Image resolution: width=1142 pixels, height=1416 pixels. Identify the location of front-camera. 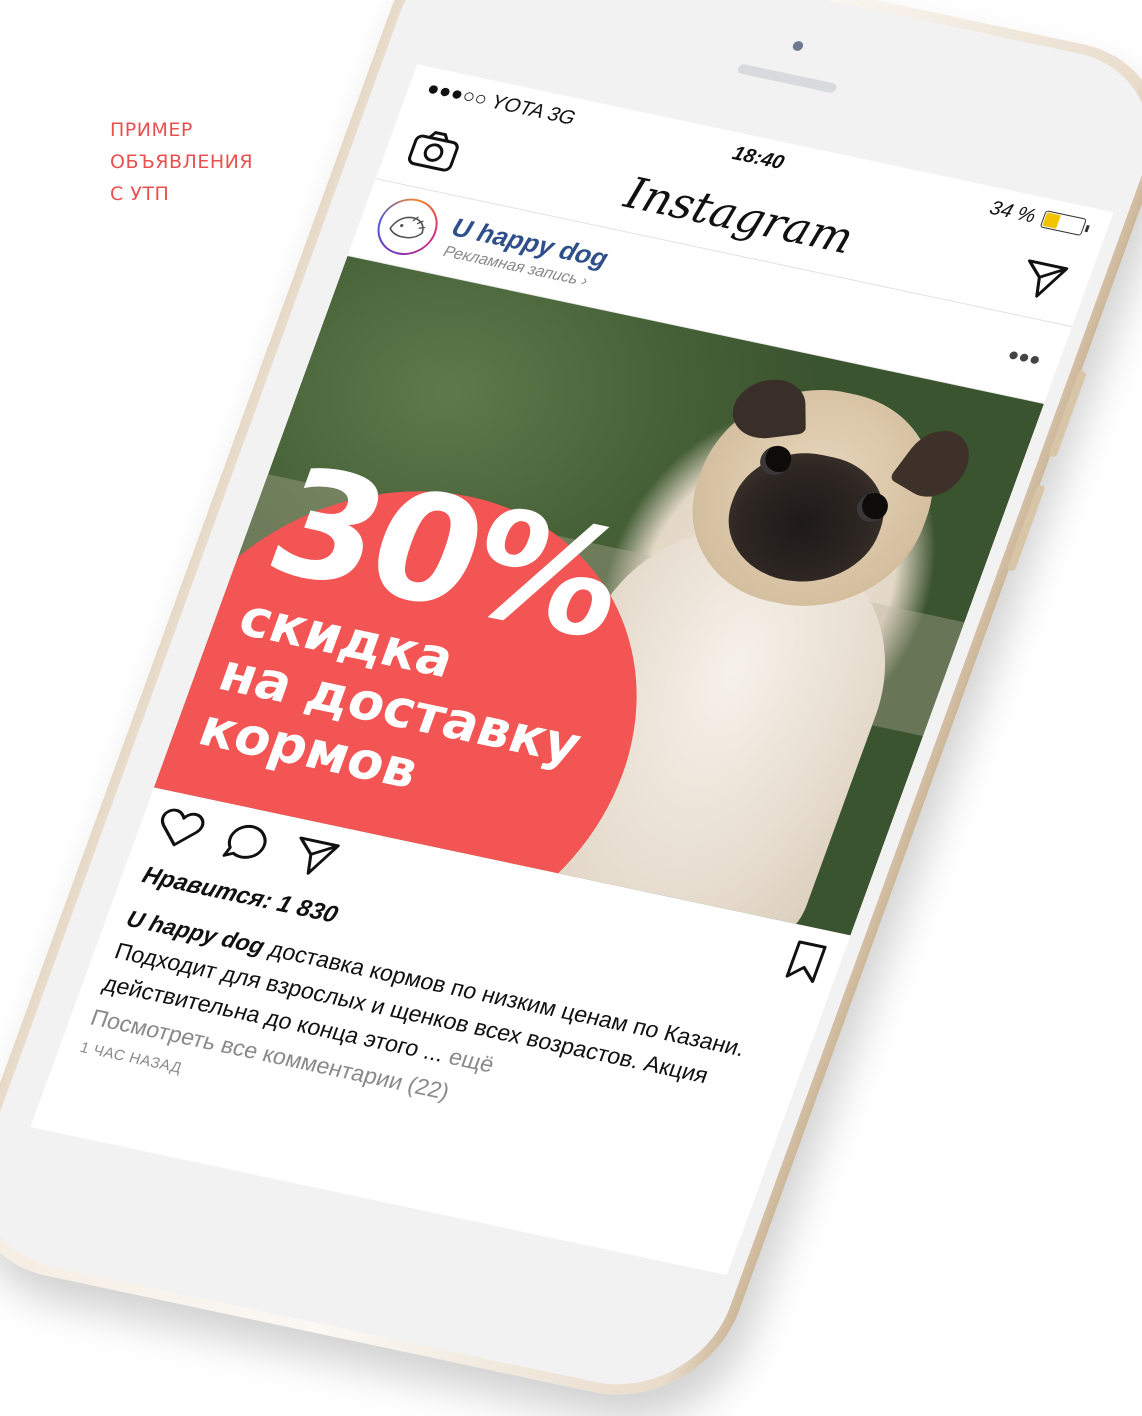
(798, 46).